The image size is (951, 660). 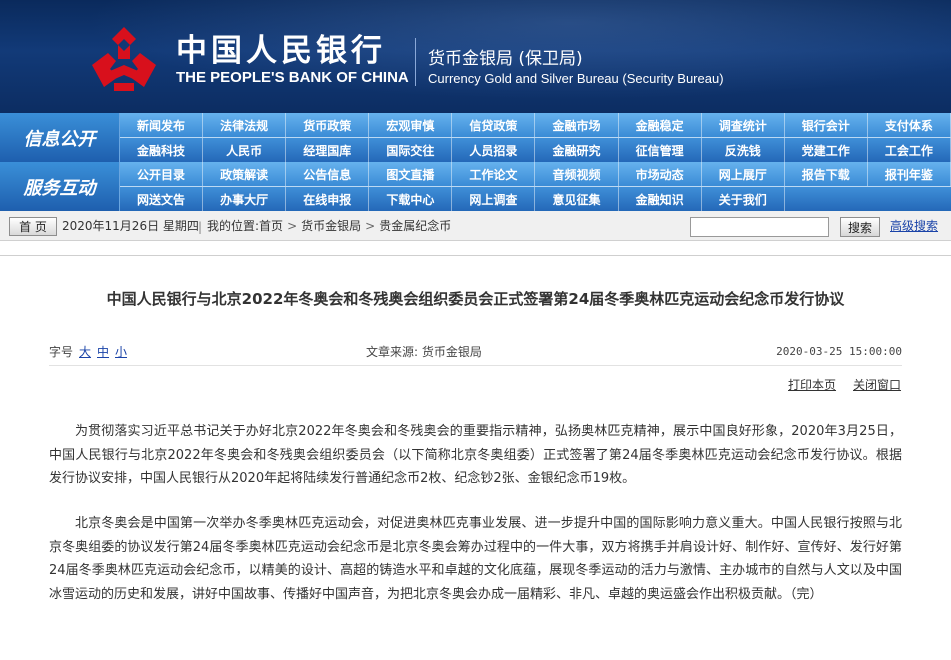 I want to click on nav-item: 下载中心, so click(x=411, y=199).